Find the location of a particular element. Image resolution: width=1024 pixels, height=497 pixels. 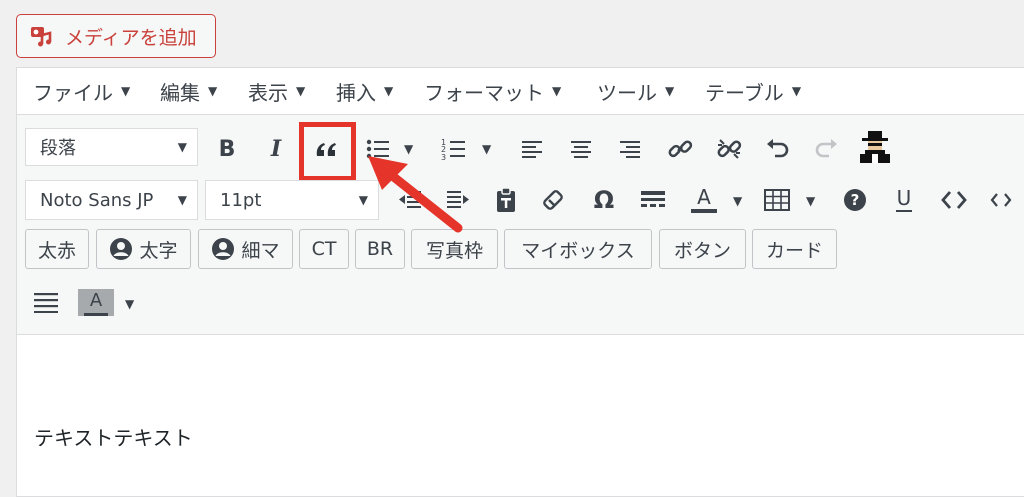

media-icon is located at coordinates (42, 36).